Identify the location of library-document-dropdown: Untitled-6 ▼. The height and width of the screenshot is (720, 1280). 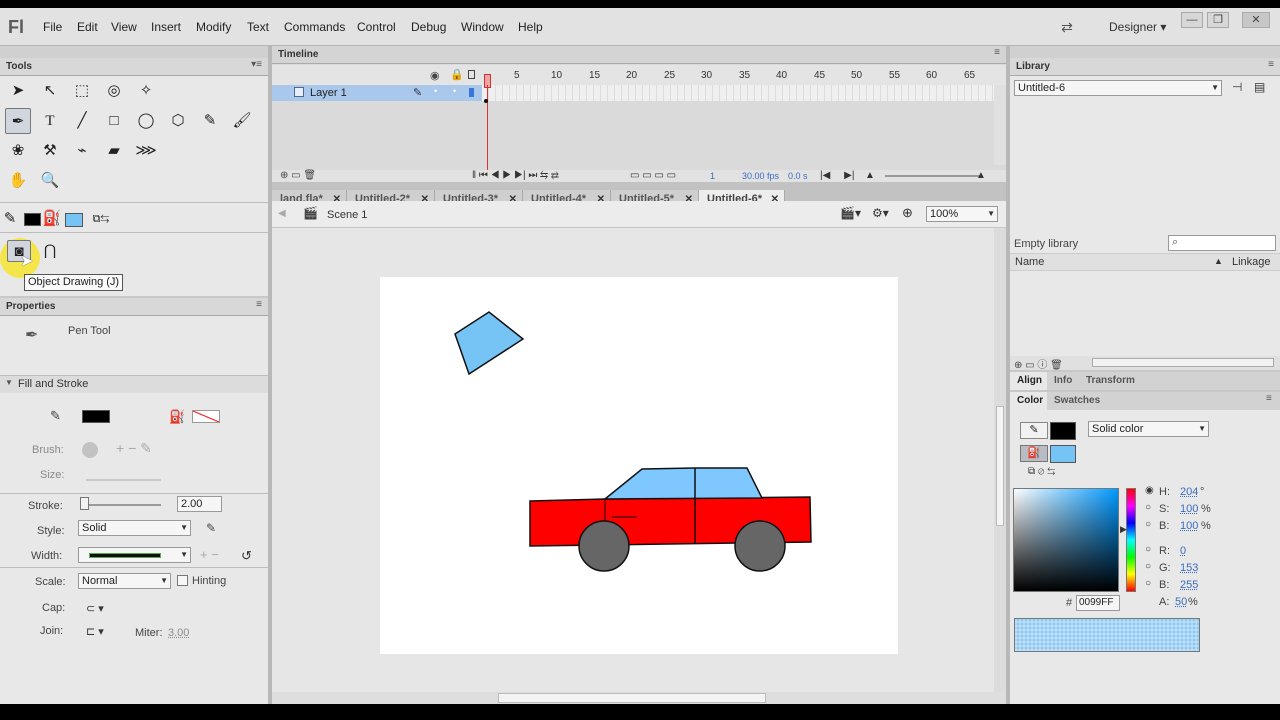
(1118, 88).